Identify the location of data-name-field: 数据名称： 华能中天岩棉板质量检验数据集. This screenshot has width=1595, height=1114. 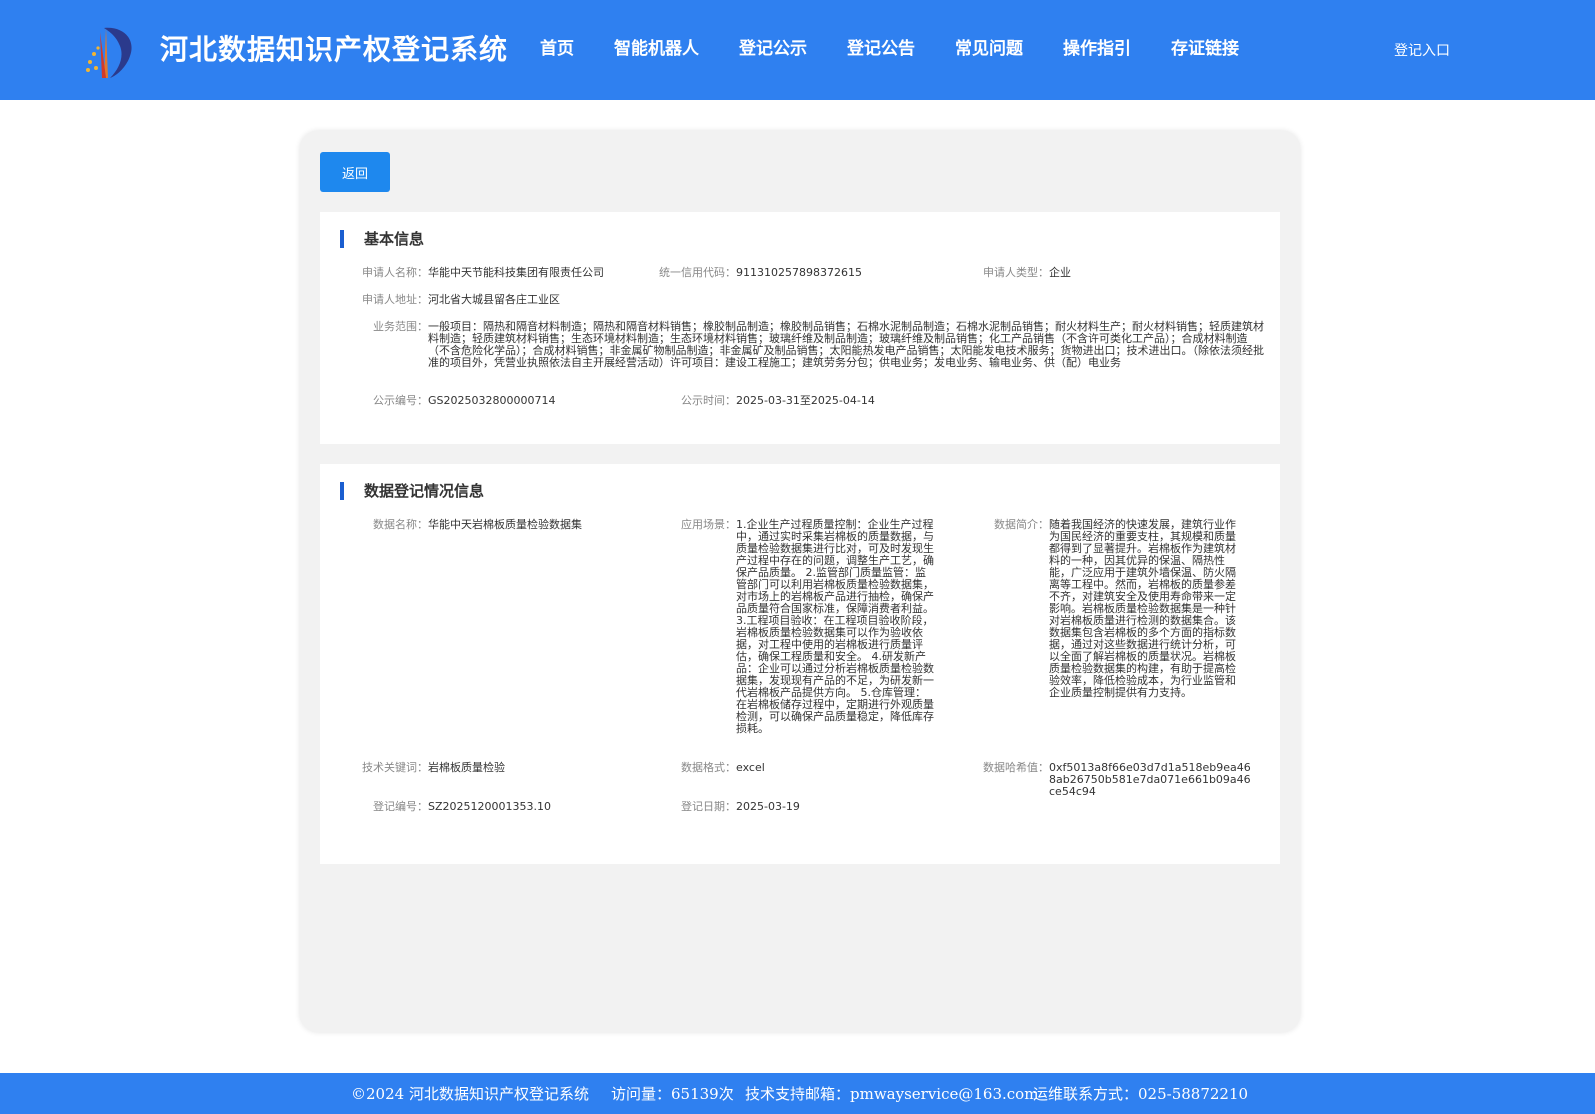
(490, 525).